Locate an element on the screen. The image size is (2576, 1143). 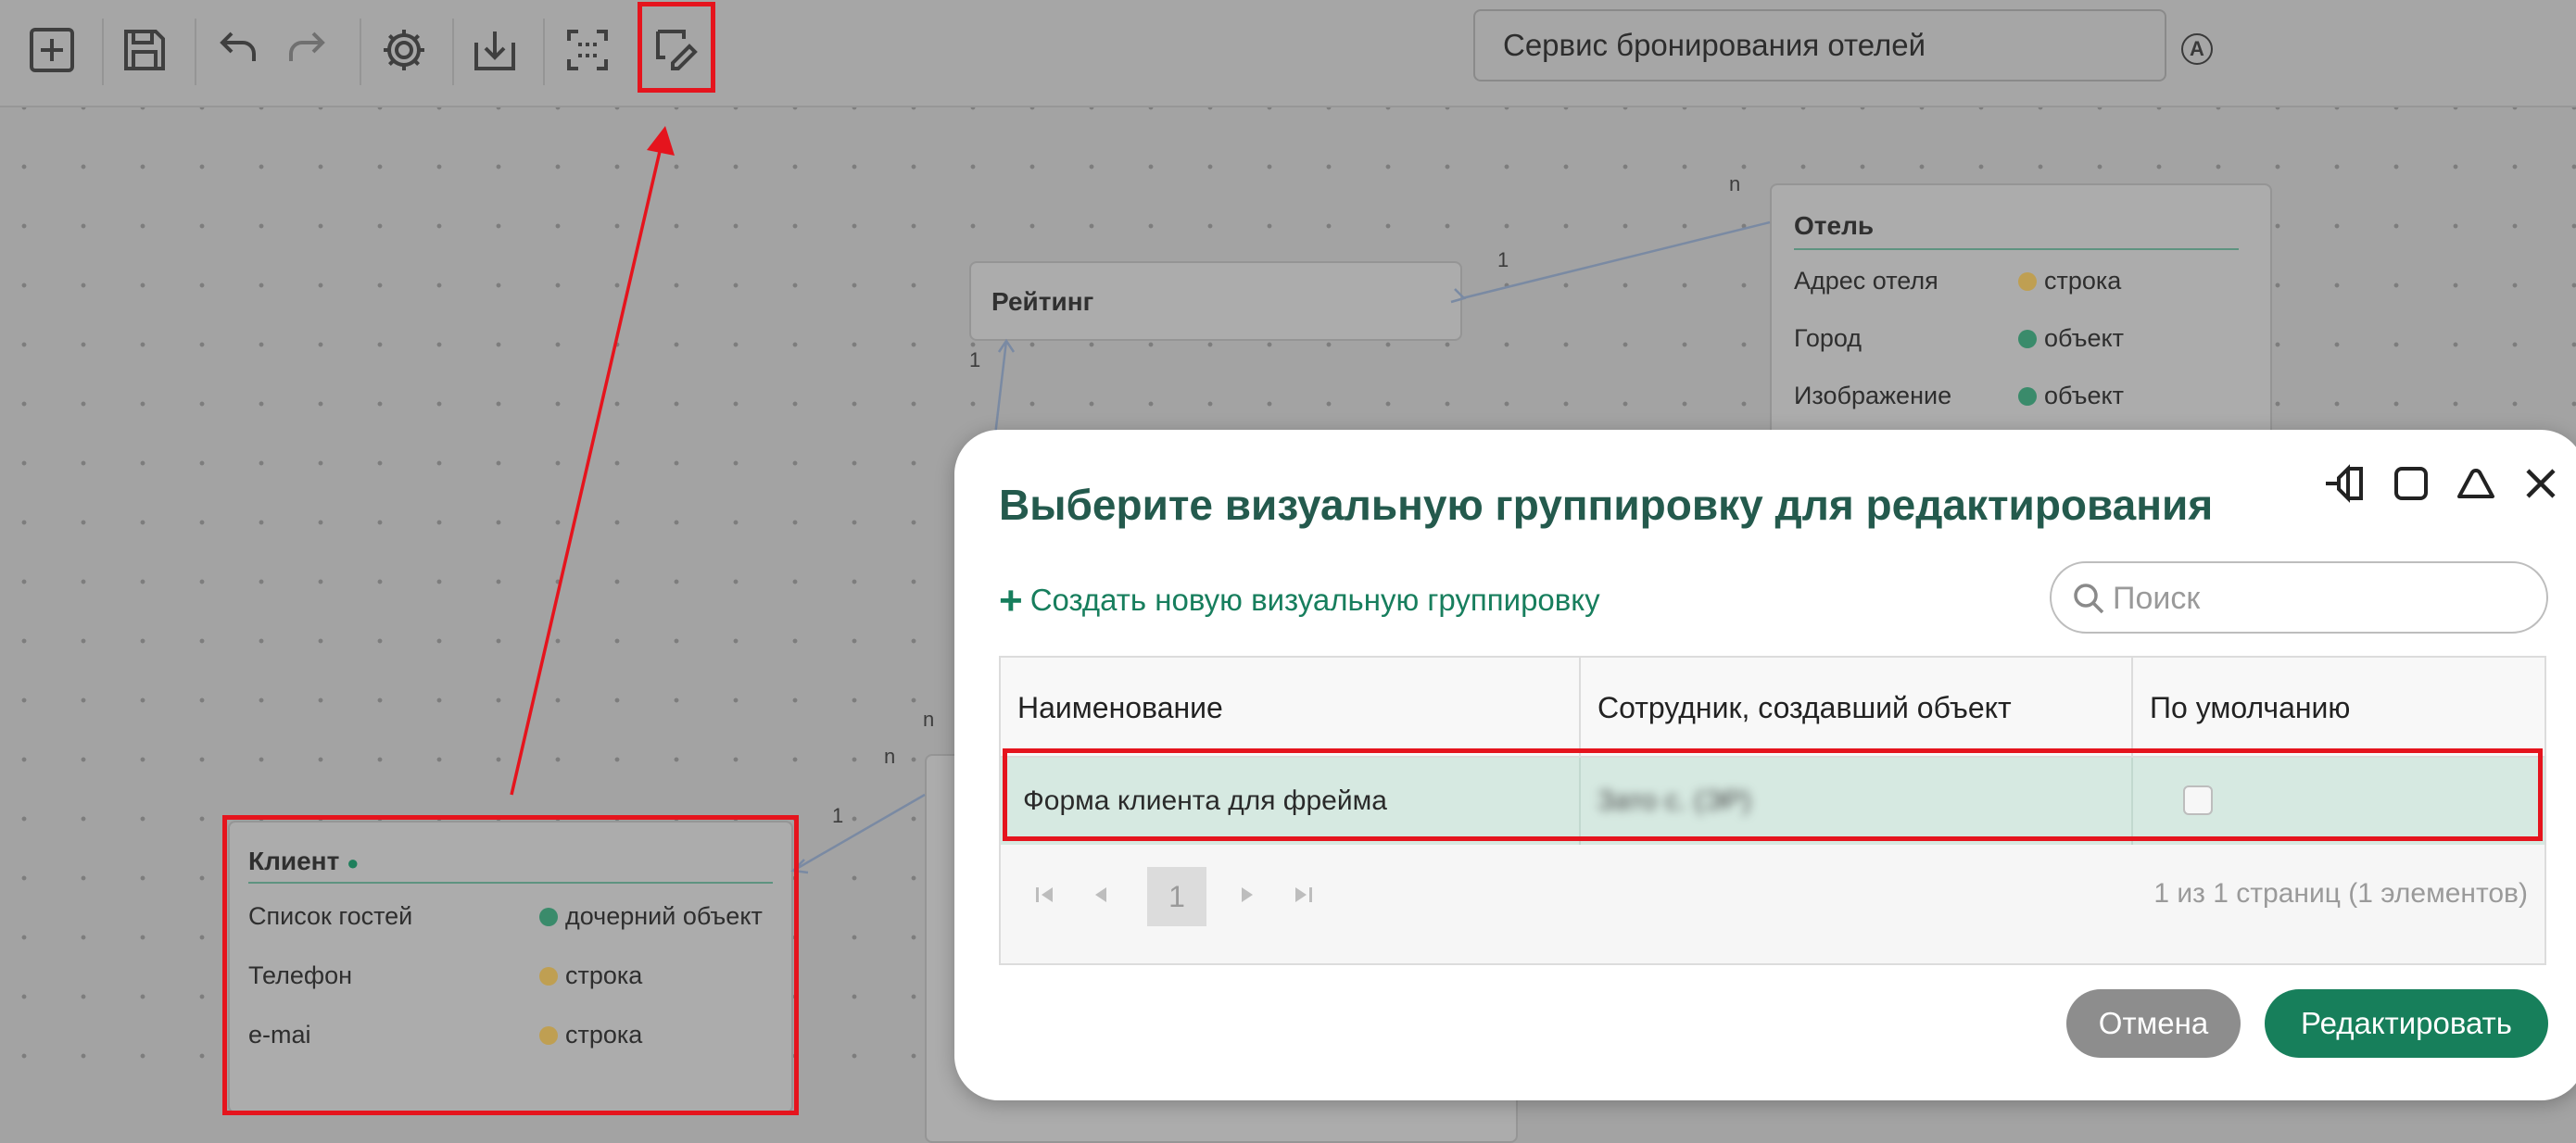
language-badge: A is located at coordinates (2197, 49).